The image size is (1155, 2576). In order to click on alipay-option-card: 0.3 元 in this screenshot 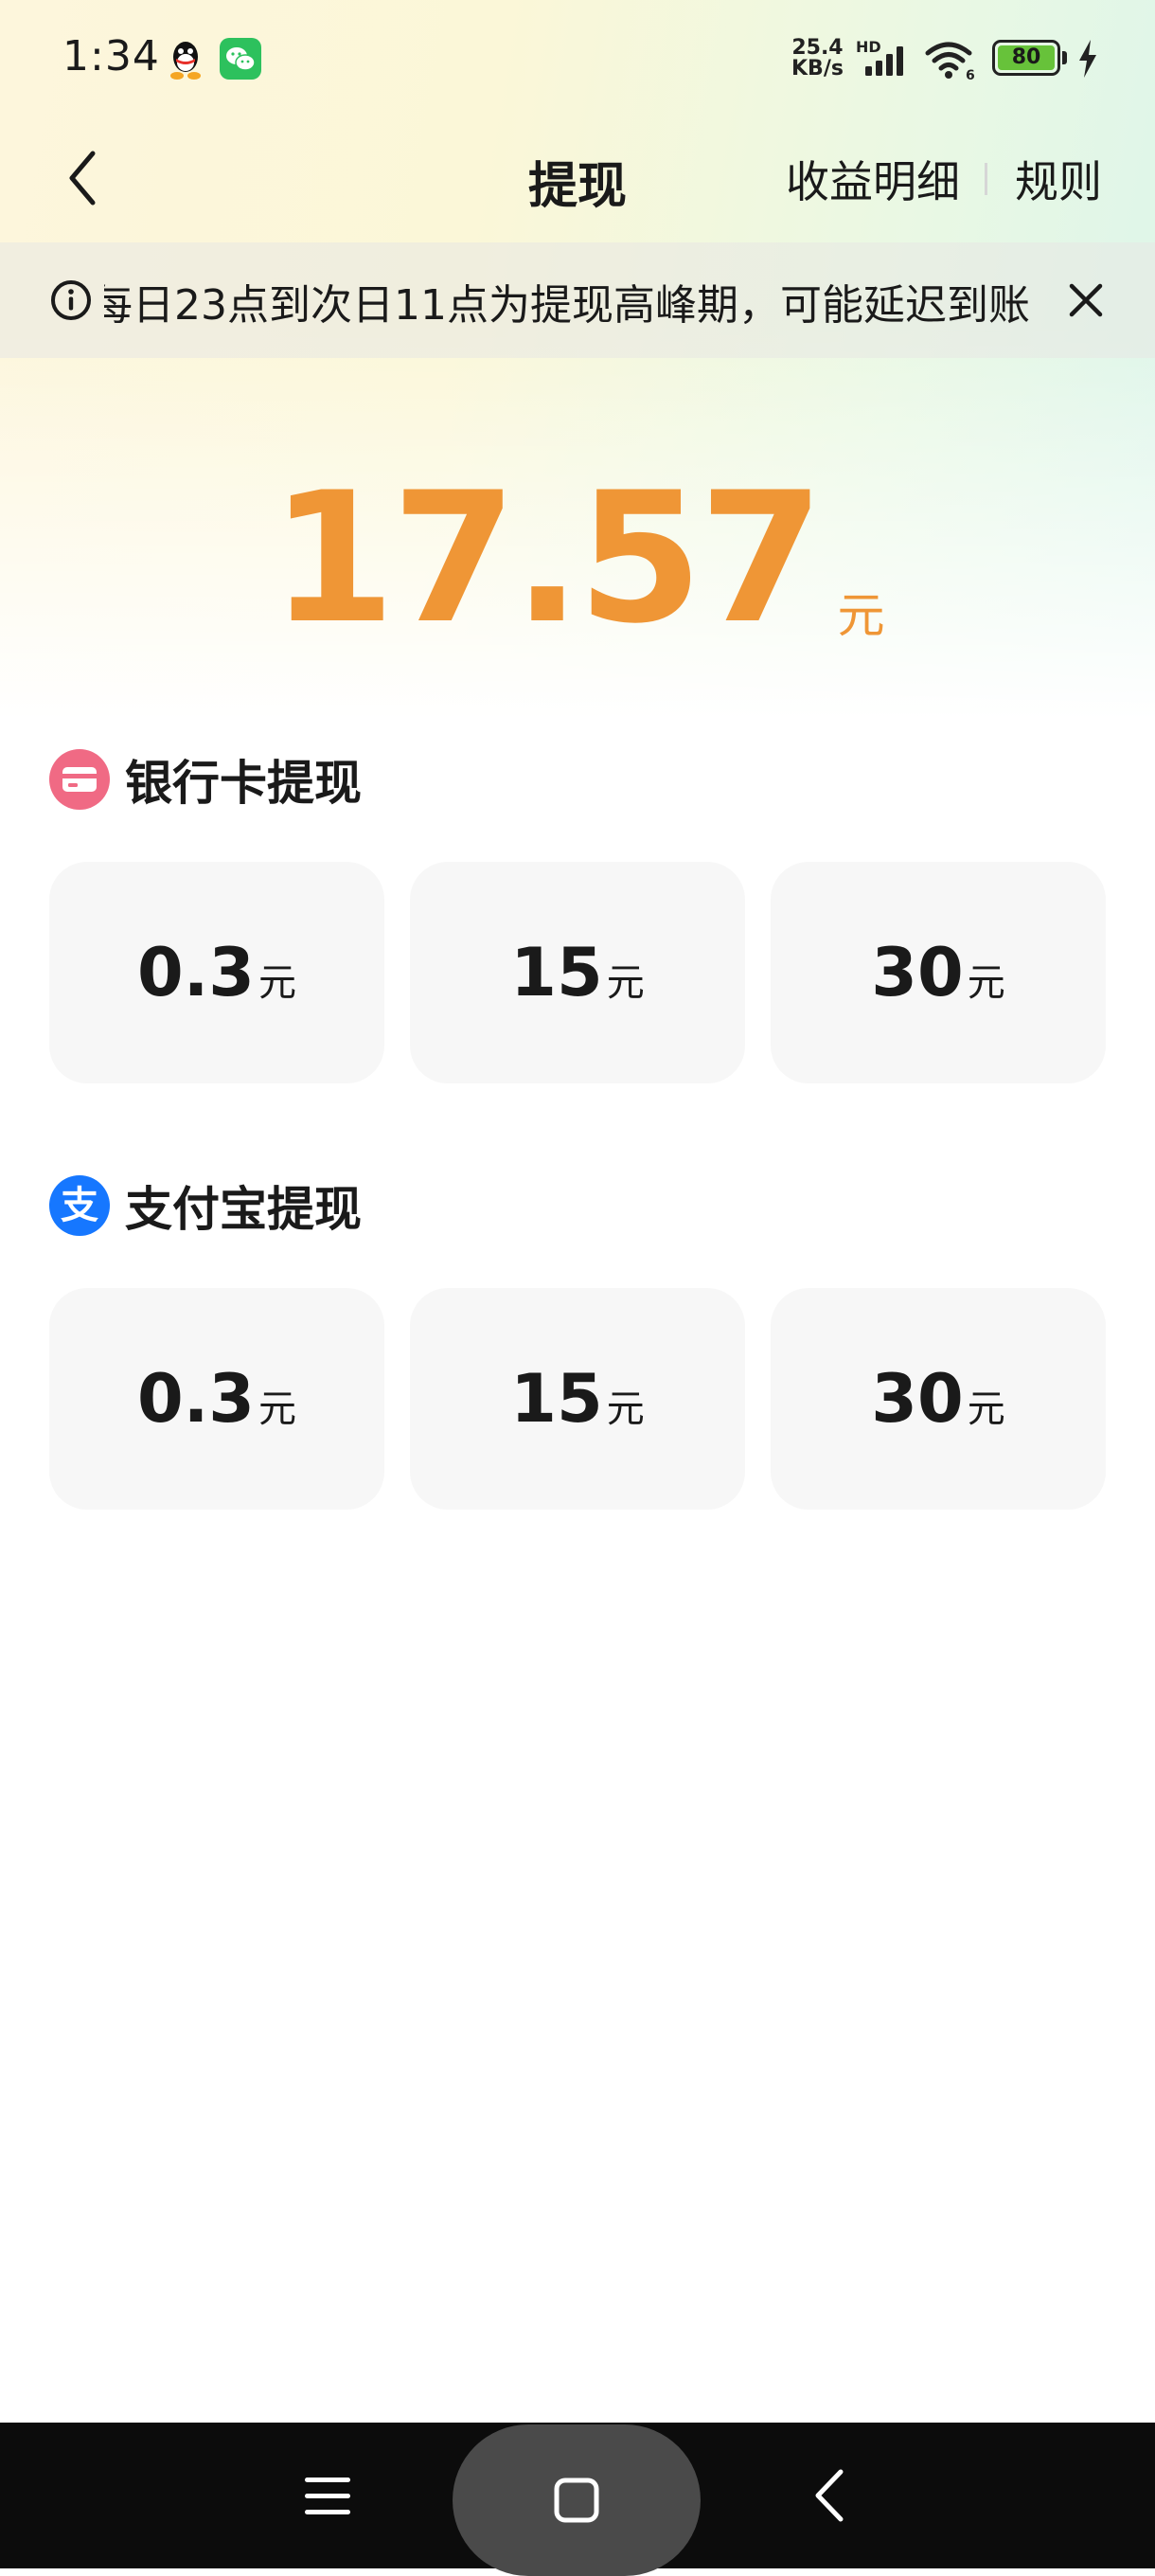, I will do `click(216, 1399)`.